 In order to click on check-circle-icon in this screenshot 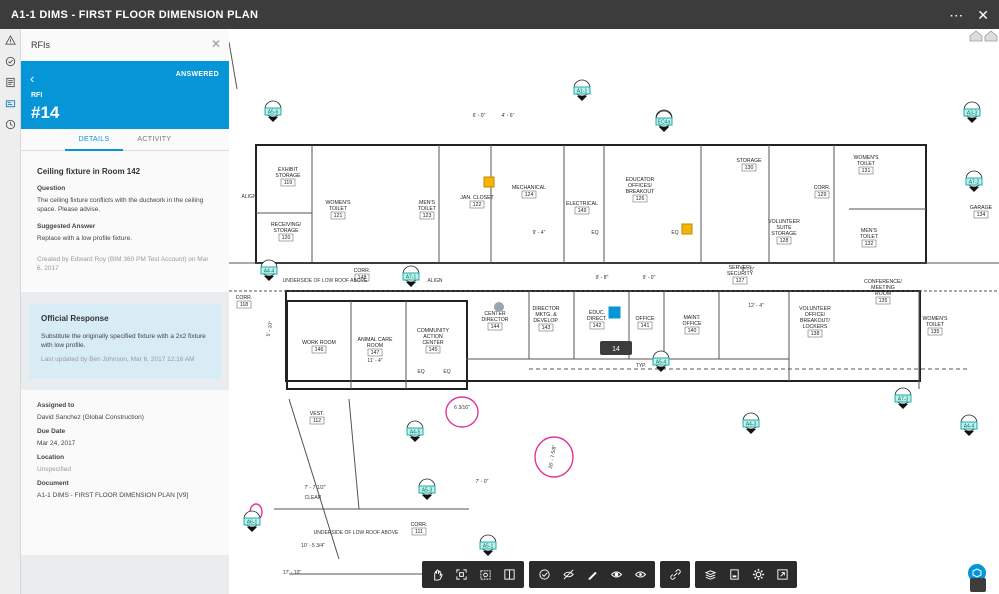, I will do `click(10, 61)`.